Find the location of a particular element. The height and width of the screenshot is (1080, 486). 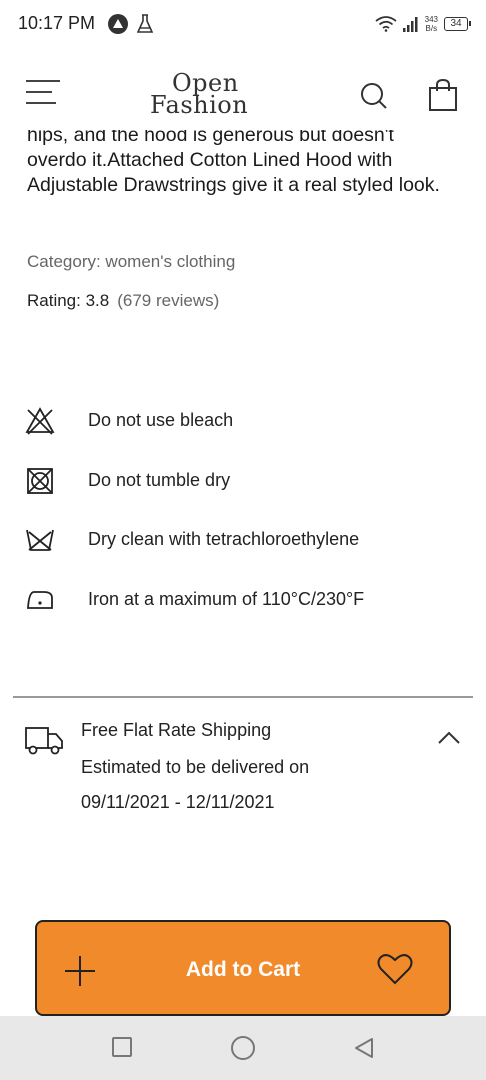

rating-value: Rating: 3.8 is located at coordinates (68, 300).